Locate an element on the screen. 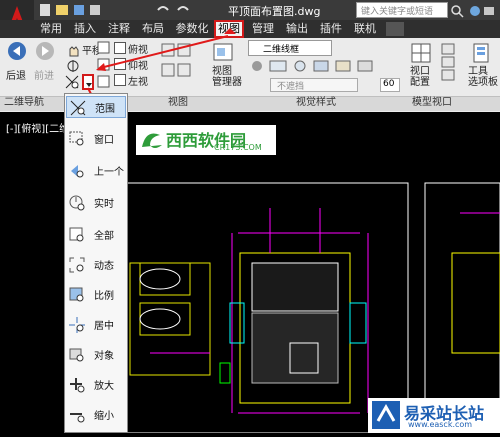  menu-item-label: 对象 is located at coordinates (104, 356).